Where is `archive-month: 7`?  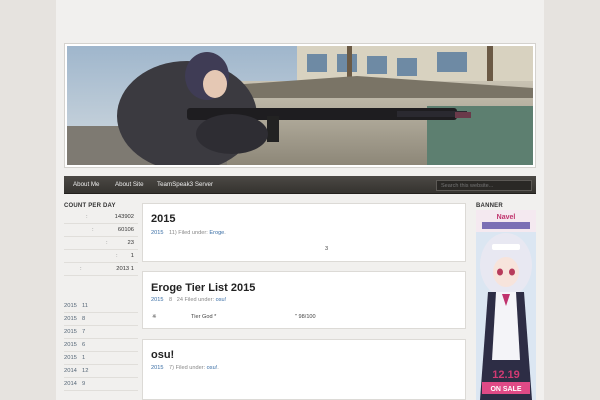 archive-month: 7 is located at coordinates (84, 332).